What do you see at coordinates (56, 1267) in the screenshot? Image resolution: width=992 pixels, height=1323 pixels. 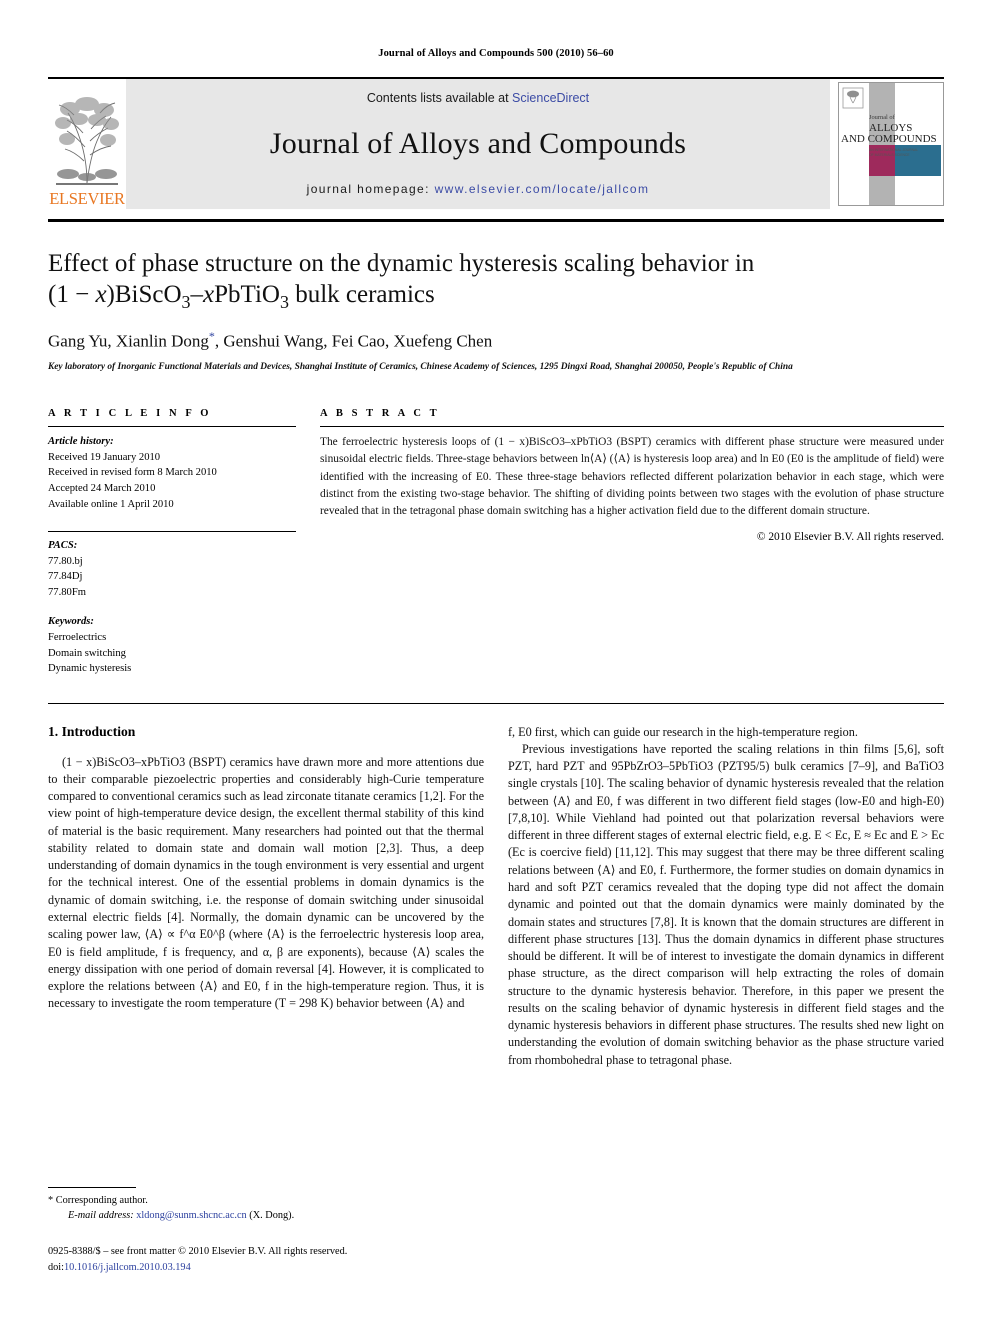 I see `doi-label: doi:` at bounding box center [56, 1267].